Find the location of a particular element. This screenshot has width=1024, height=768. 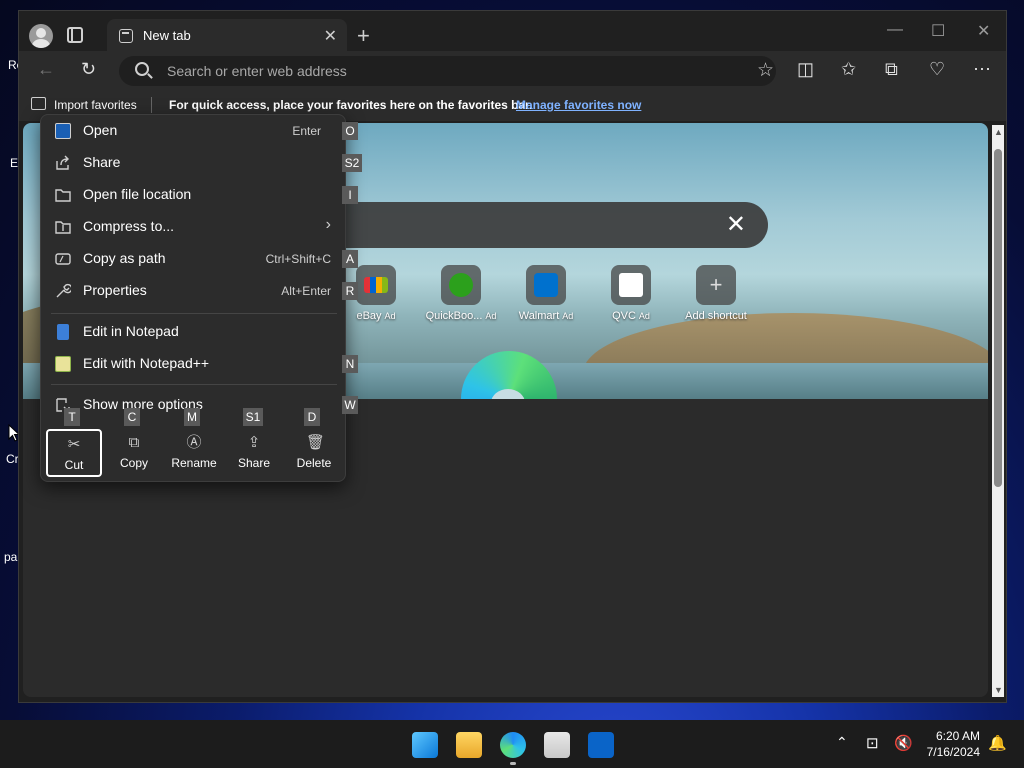

share-button: ⇪ Share is located at coordinates (254, 453).